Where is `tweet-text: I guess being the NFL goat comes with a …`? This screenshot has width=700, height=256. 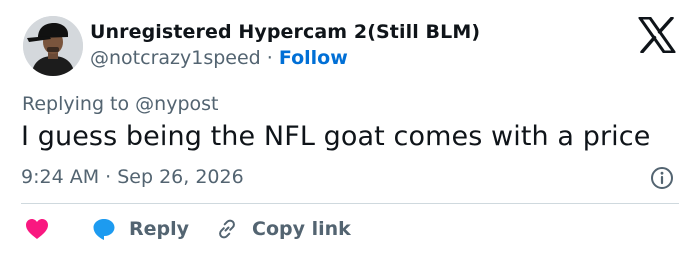 tweet-text: I guess being the NFL goat comes with a … is located at coordinates (336, 136).